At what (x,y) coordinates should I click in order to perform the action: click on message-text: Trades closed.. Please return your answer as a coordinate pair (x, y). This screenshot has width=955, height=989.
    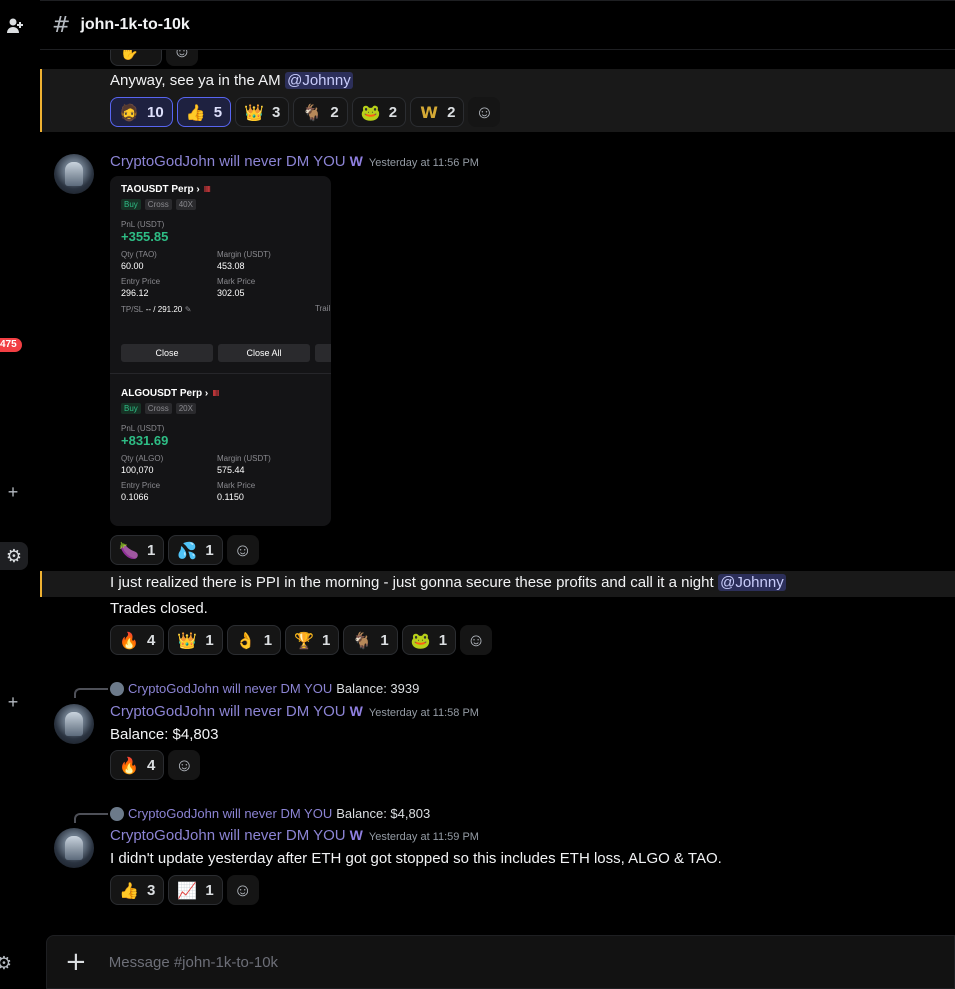
    Looking at the image, I should click on (159, 608).